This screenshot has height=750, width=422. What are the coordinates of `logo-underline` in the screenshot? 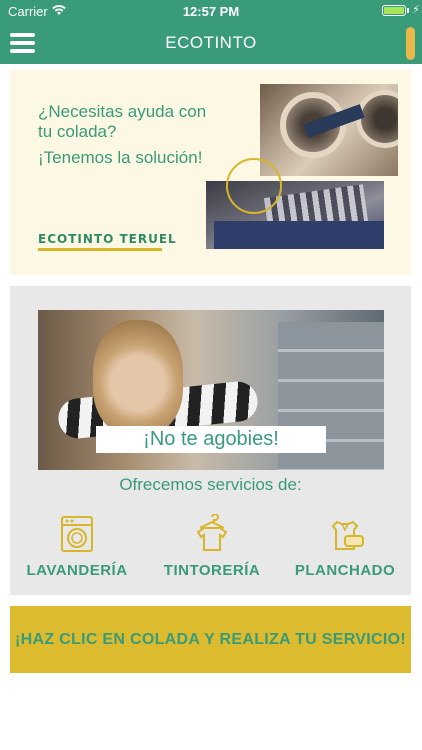 It's located at (100, 249).